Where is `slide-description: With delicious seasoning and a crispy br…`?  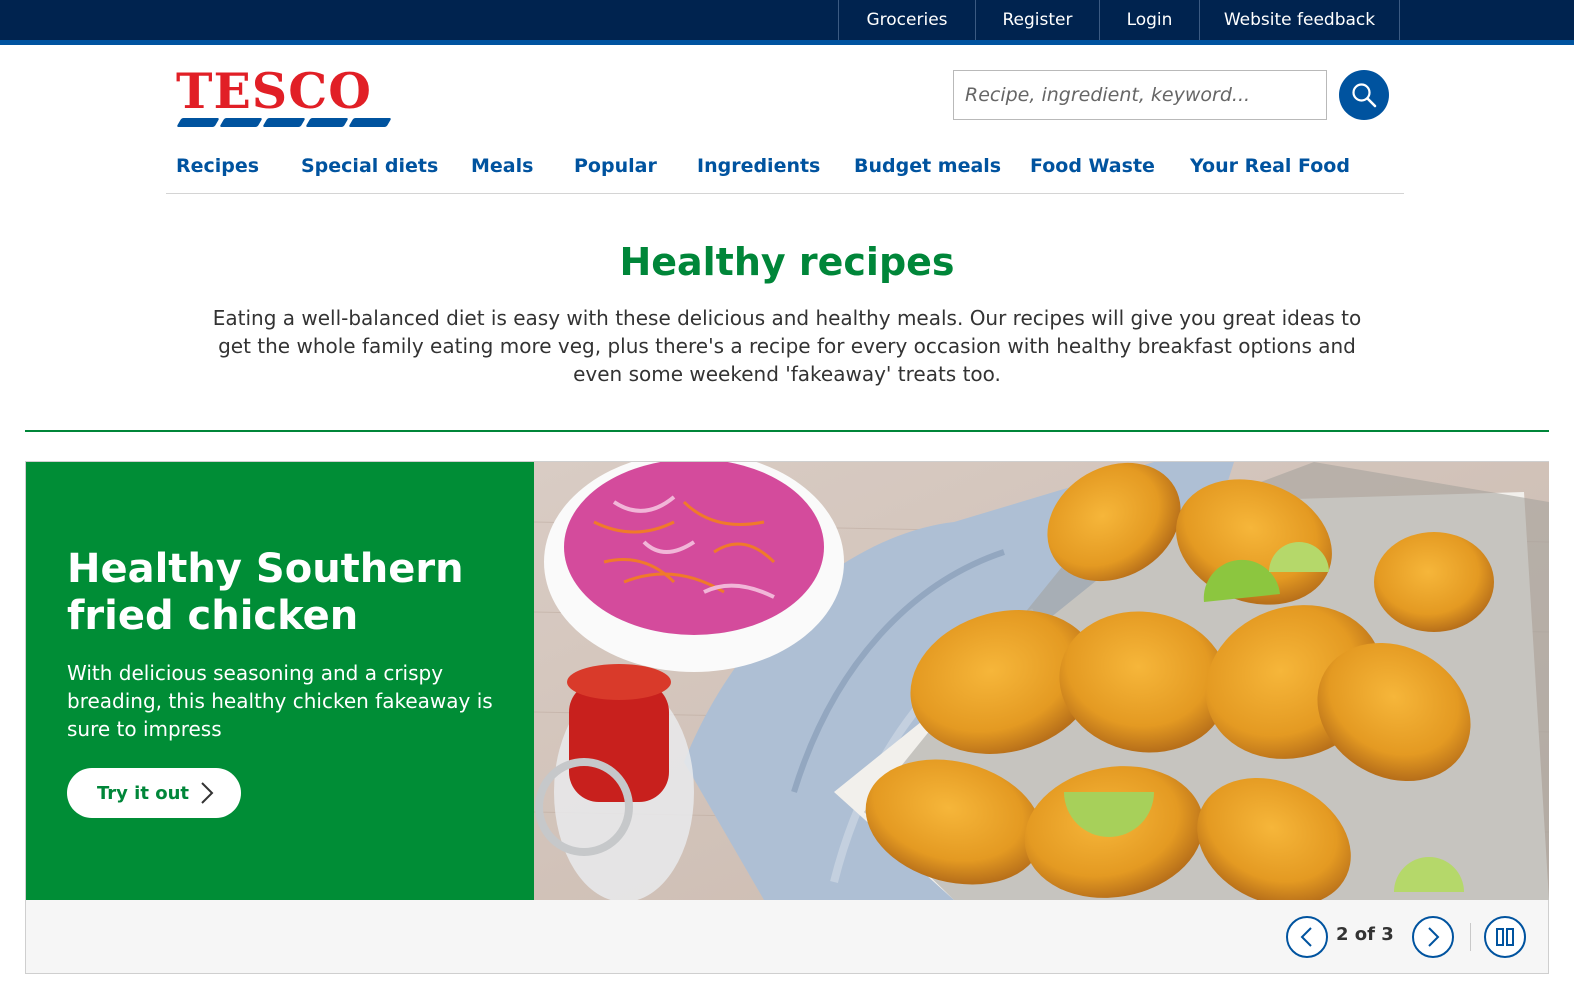
slide-description: With delicious seasoning and a crispy br… is located at coordinates (280, 701).